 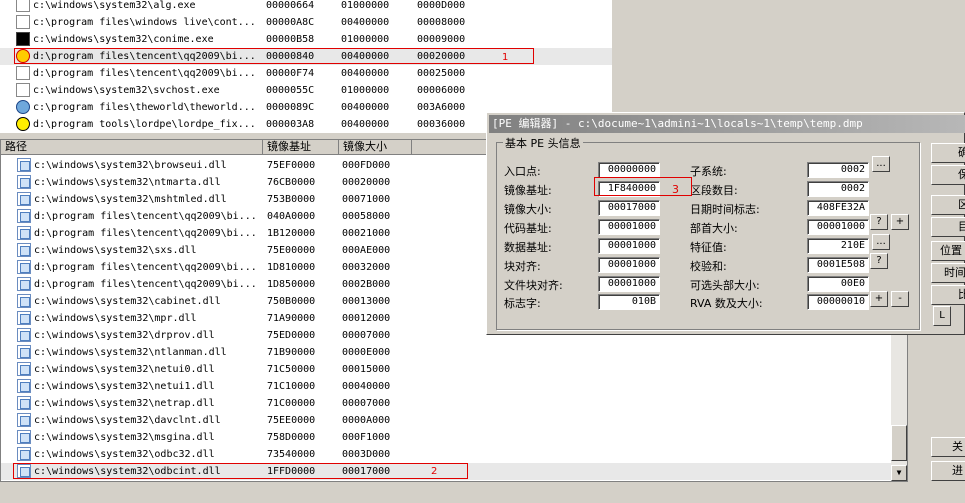 I want to click on section-alignment-field: 00001000, so click(x=629, y=265).